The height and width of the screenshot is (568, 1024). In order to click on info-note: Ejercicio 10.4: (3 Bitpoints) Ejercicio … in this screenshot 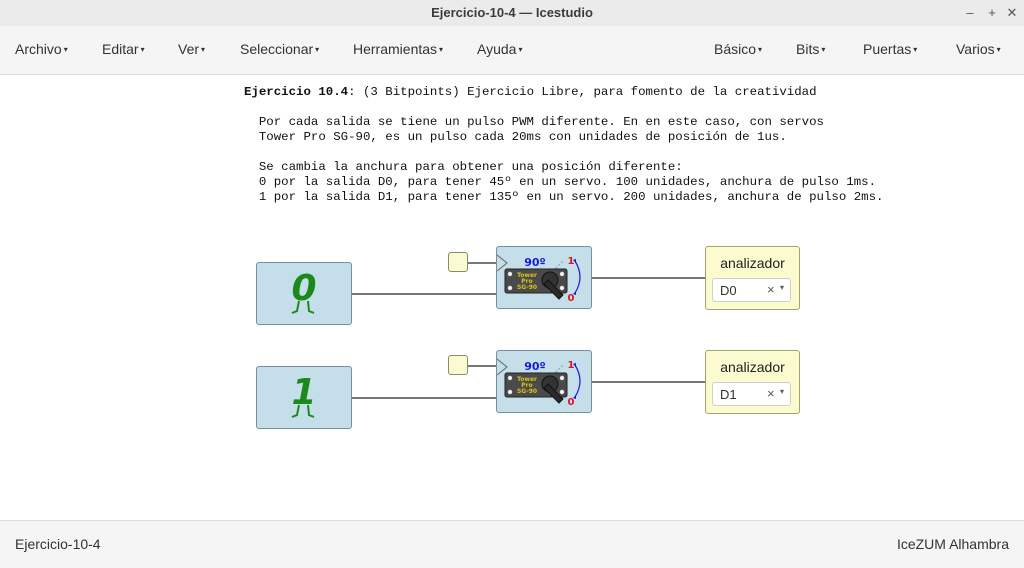, I will do `click(563, 145)`.